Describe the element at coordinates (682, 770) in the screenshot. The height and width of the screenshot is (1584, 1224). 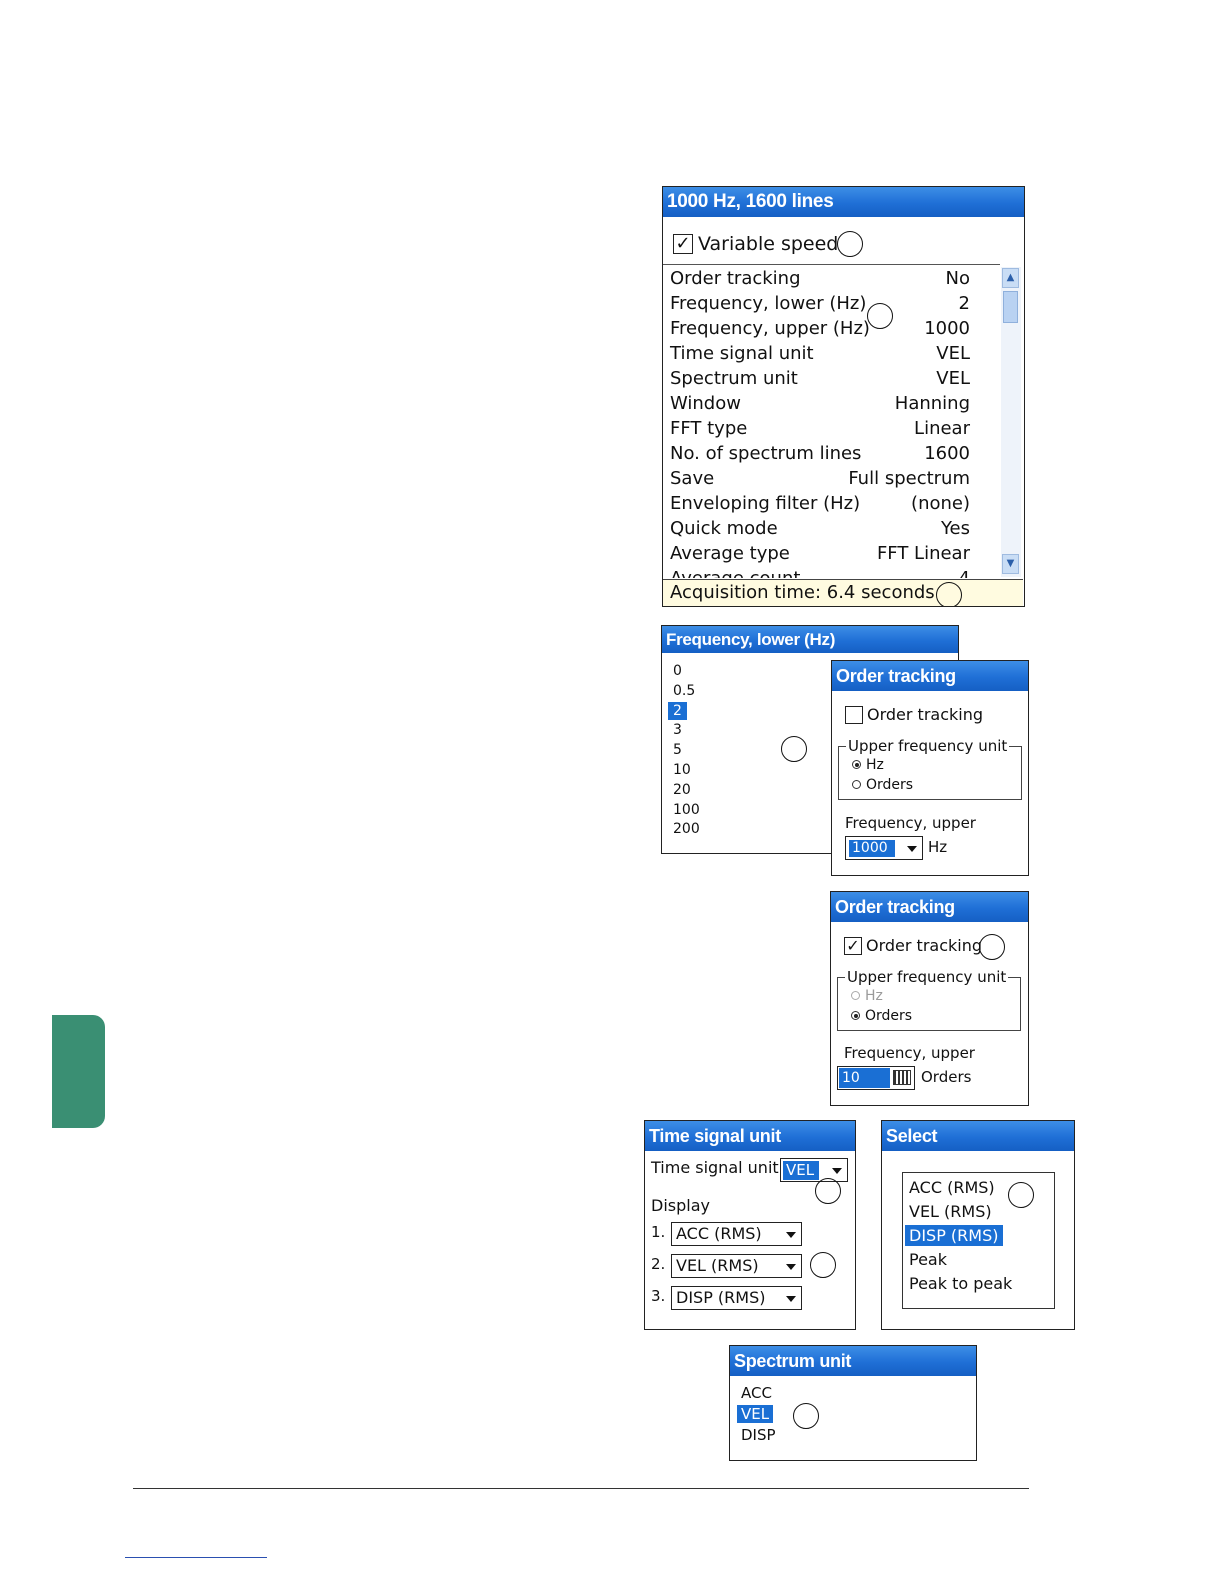
I see `frequency-option: 10` at that location.